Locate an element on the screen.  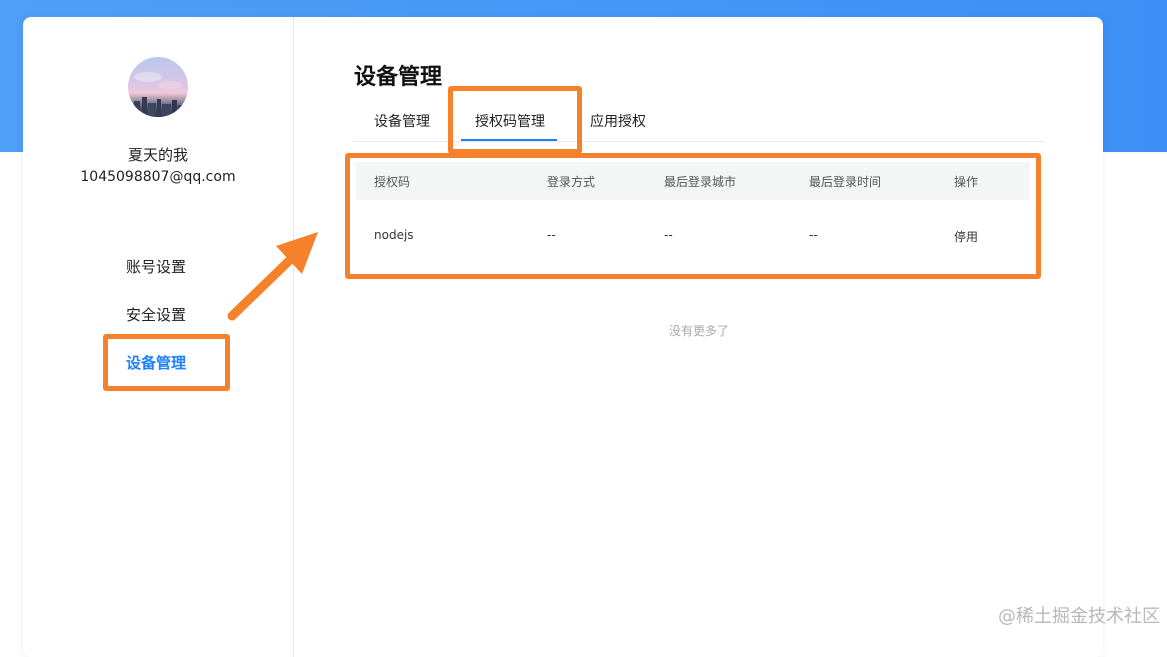
watermark: @稀土掘金技术社区 is located at coordinates (1079, 615).